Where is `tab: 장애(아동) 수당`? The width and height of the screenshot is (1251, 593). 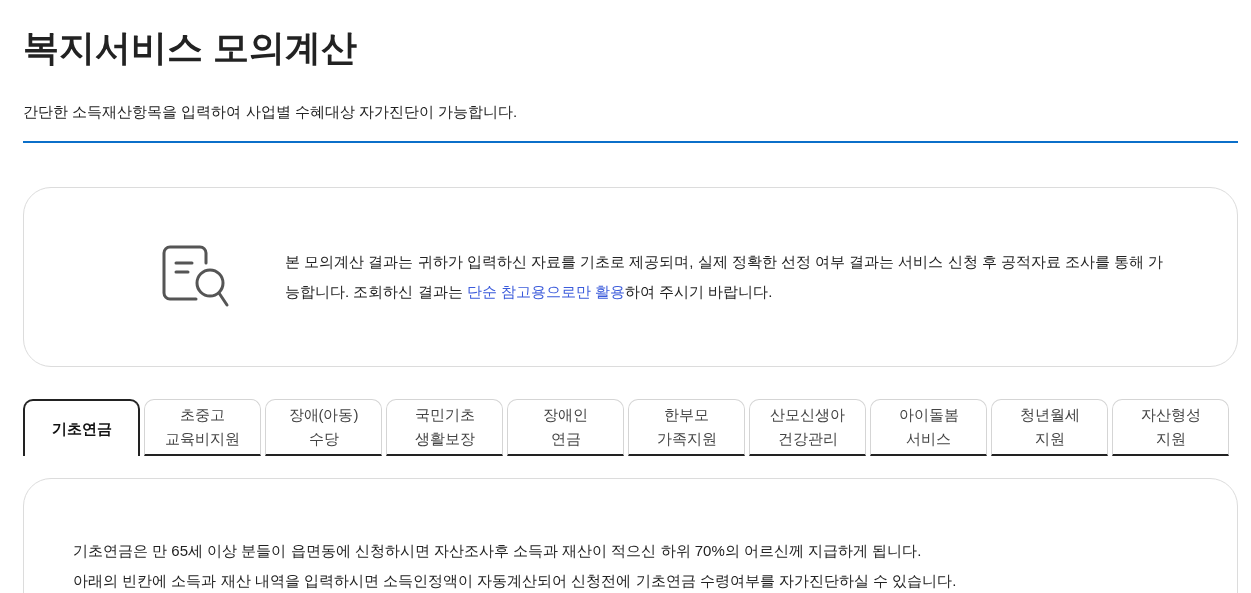 tab: 장애(아동) 수당 is located at coordinates (323, 427).